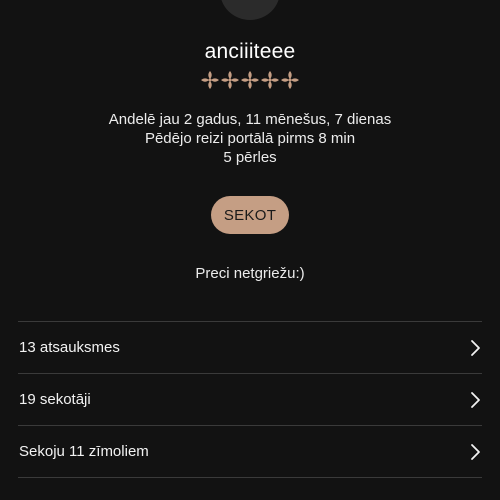 The width and height of the screenshot is (500, 500). I want to click on profile-bio: Preci netgriežu:), so click(250, 273).